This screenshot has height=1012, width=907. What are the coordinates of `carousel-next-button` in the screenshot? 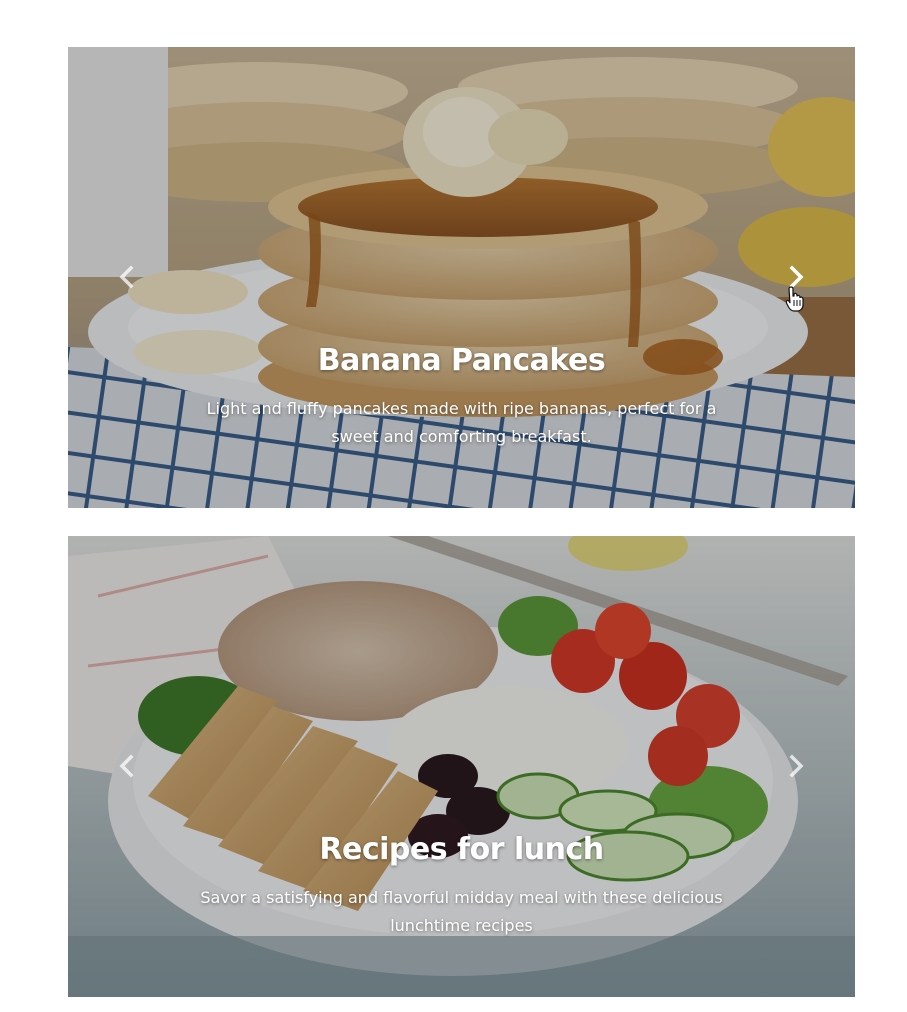 It's located at (796, 766).